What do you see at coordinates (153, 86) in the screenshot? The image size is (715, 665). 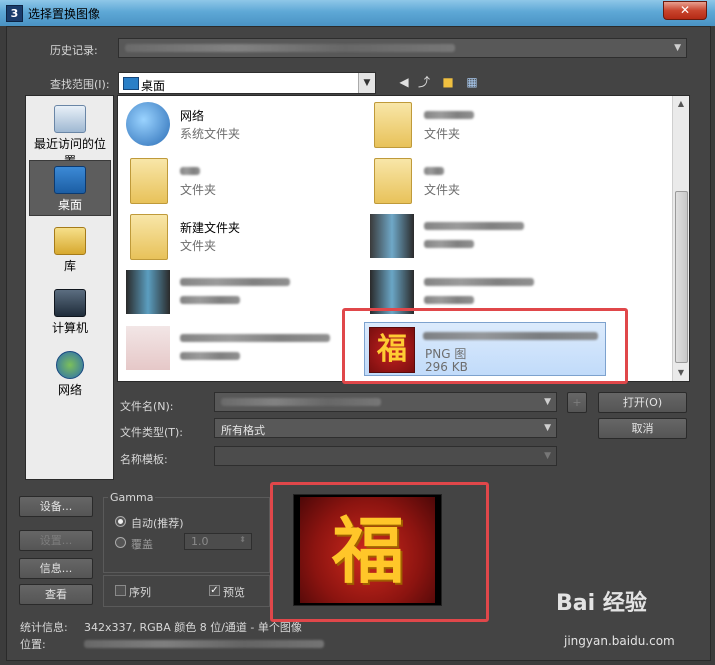 I see `lookin-value: 桌面` at bounding box center [153, 86].